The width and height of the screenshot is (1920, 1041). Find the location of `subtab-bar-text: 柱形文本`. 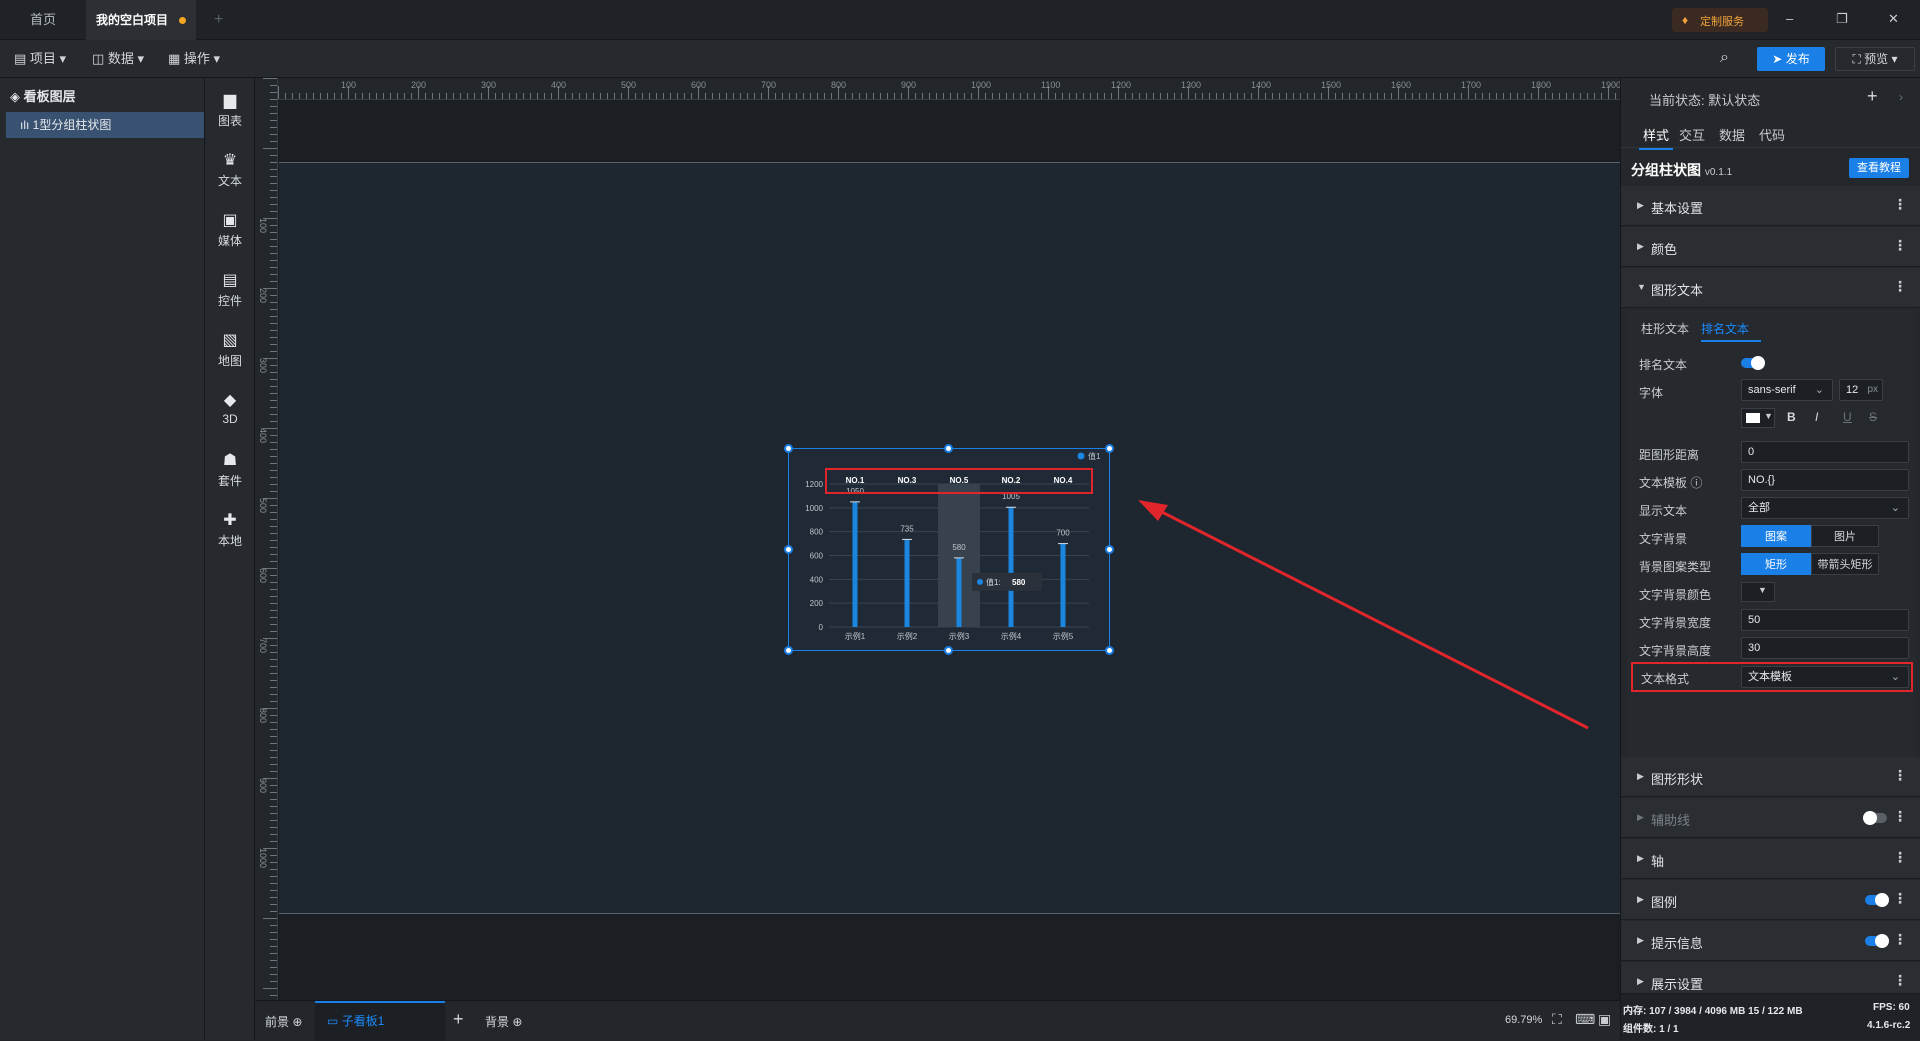

subtab-bar-text: 柱形文本 is located at coordinates (1665, 328).